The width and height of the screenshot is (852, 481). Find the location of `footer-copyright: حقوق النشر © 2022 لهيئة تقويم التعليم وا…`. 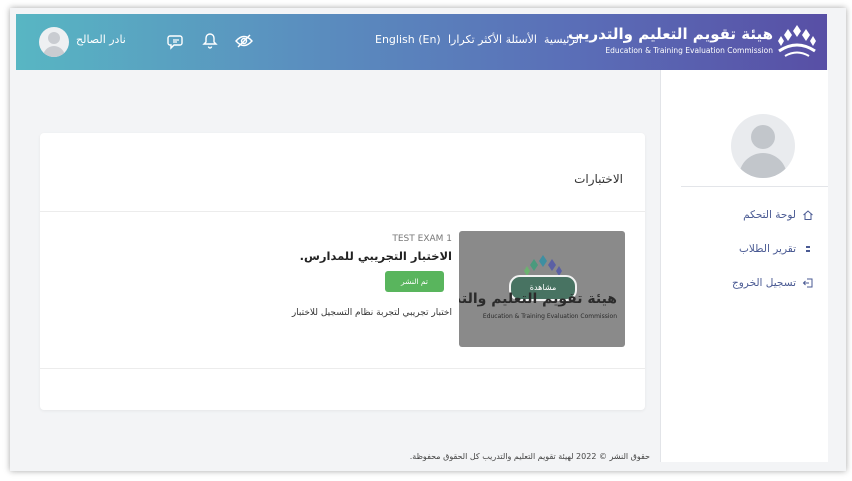

footer-copyright: حقوق النشر © 2022 لهيئة تقويم التعليم وا… is located at coordinates (529, 456).